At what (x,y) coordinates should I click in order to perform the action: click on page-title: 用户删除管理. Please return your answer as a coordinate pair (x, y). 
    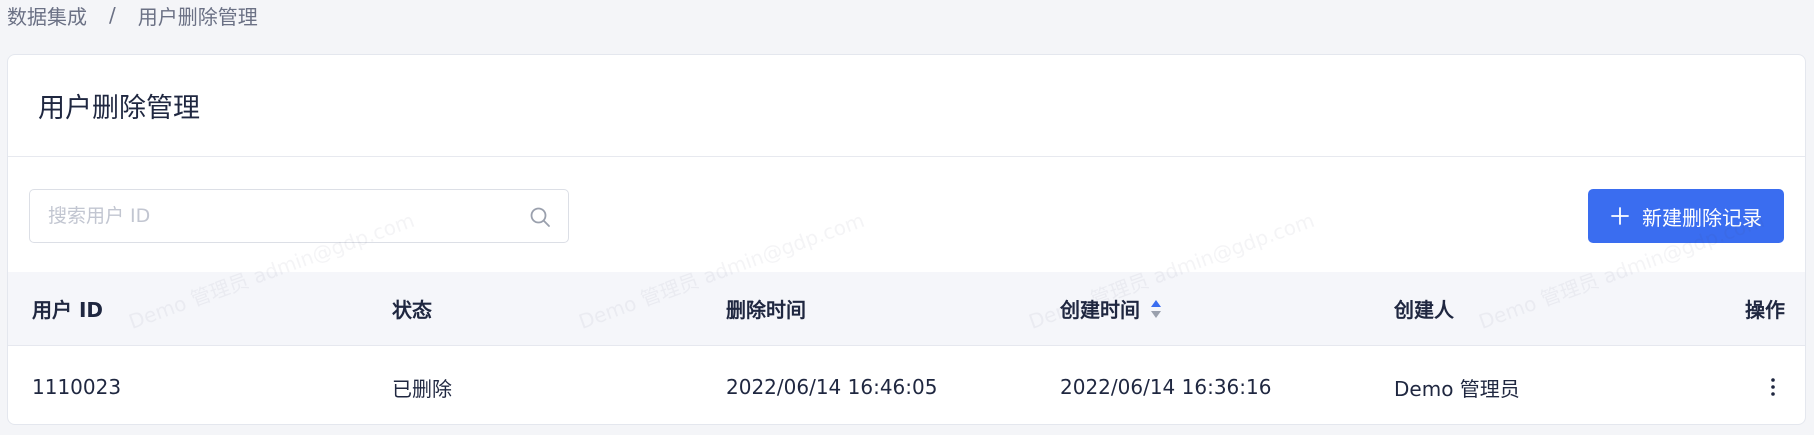
    Looking at the image, I should click on (119, 108).